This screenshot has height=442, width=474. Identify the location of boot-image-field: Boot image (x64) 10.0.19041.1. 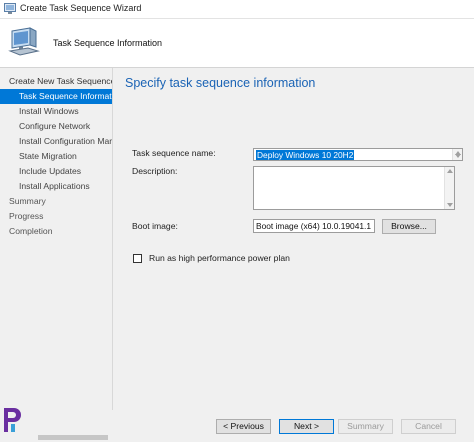
(314, 226).